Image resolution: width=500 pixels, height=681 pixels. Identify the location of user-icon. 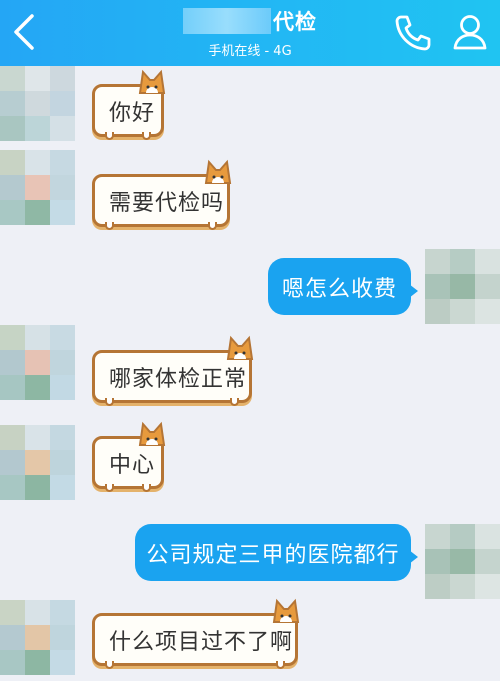
(470, 32).